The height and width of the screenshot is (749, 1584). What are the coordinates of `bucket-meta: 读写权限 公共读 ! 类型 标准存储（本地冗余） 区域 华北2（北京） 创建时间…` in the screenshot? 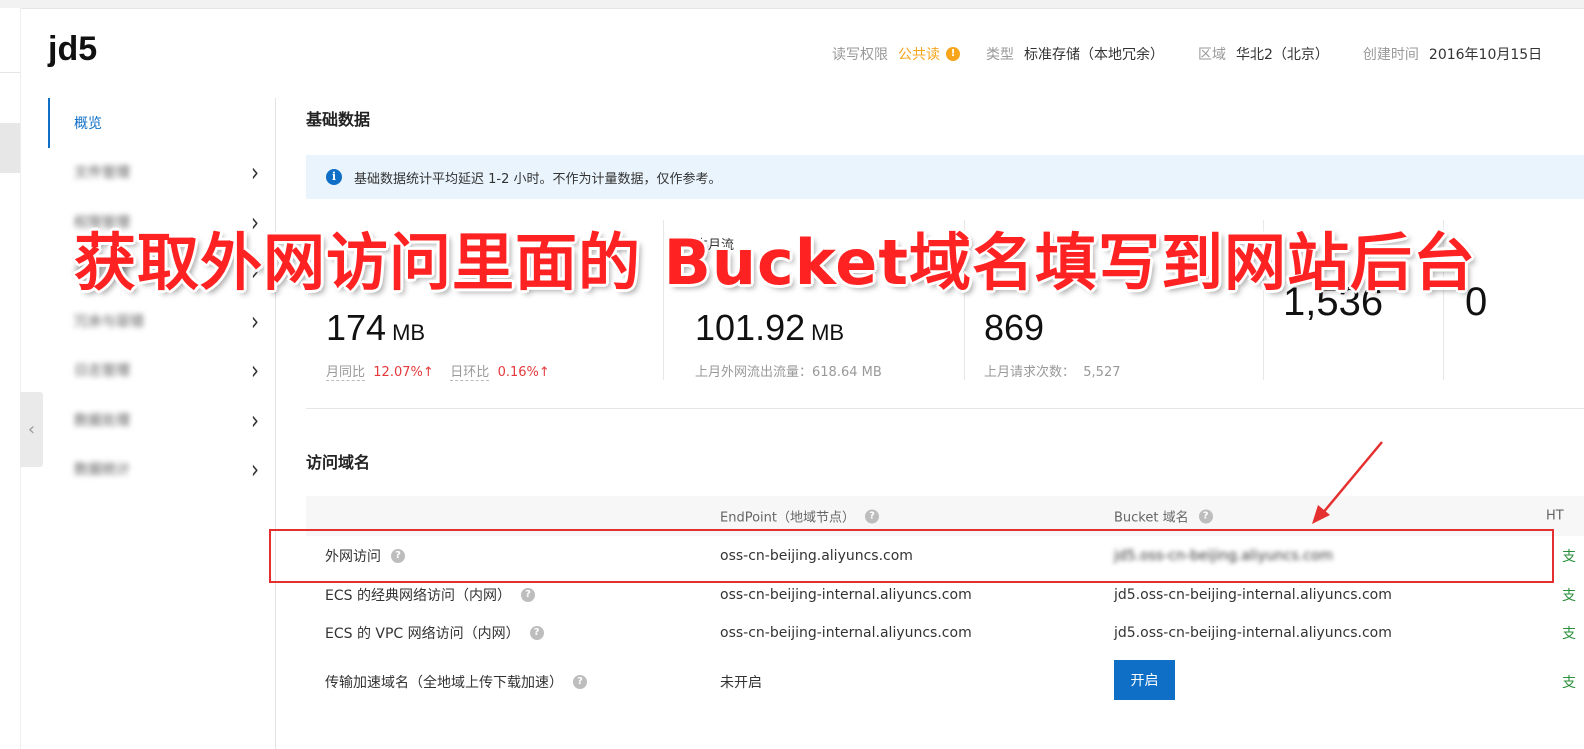 It's located at (1204, 54).